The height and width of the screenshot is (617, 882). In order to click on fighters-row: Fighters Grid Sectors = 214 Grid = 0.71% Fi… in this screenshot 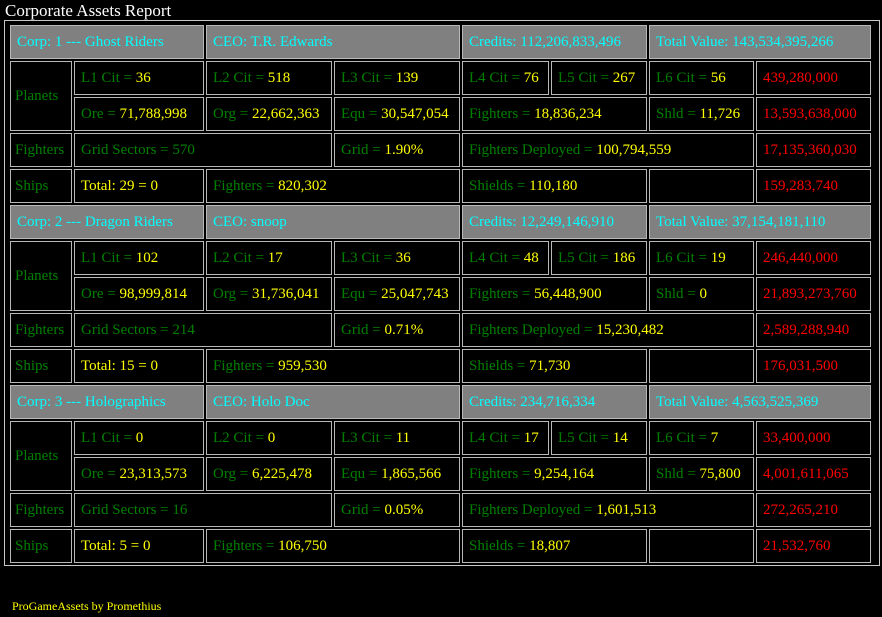, I will do `click(440, 330)`.